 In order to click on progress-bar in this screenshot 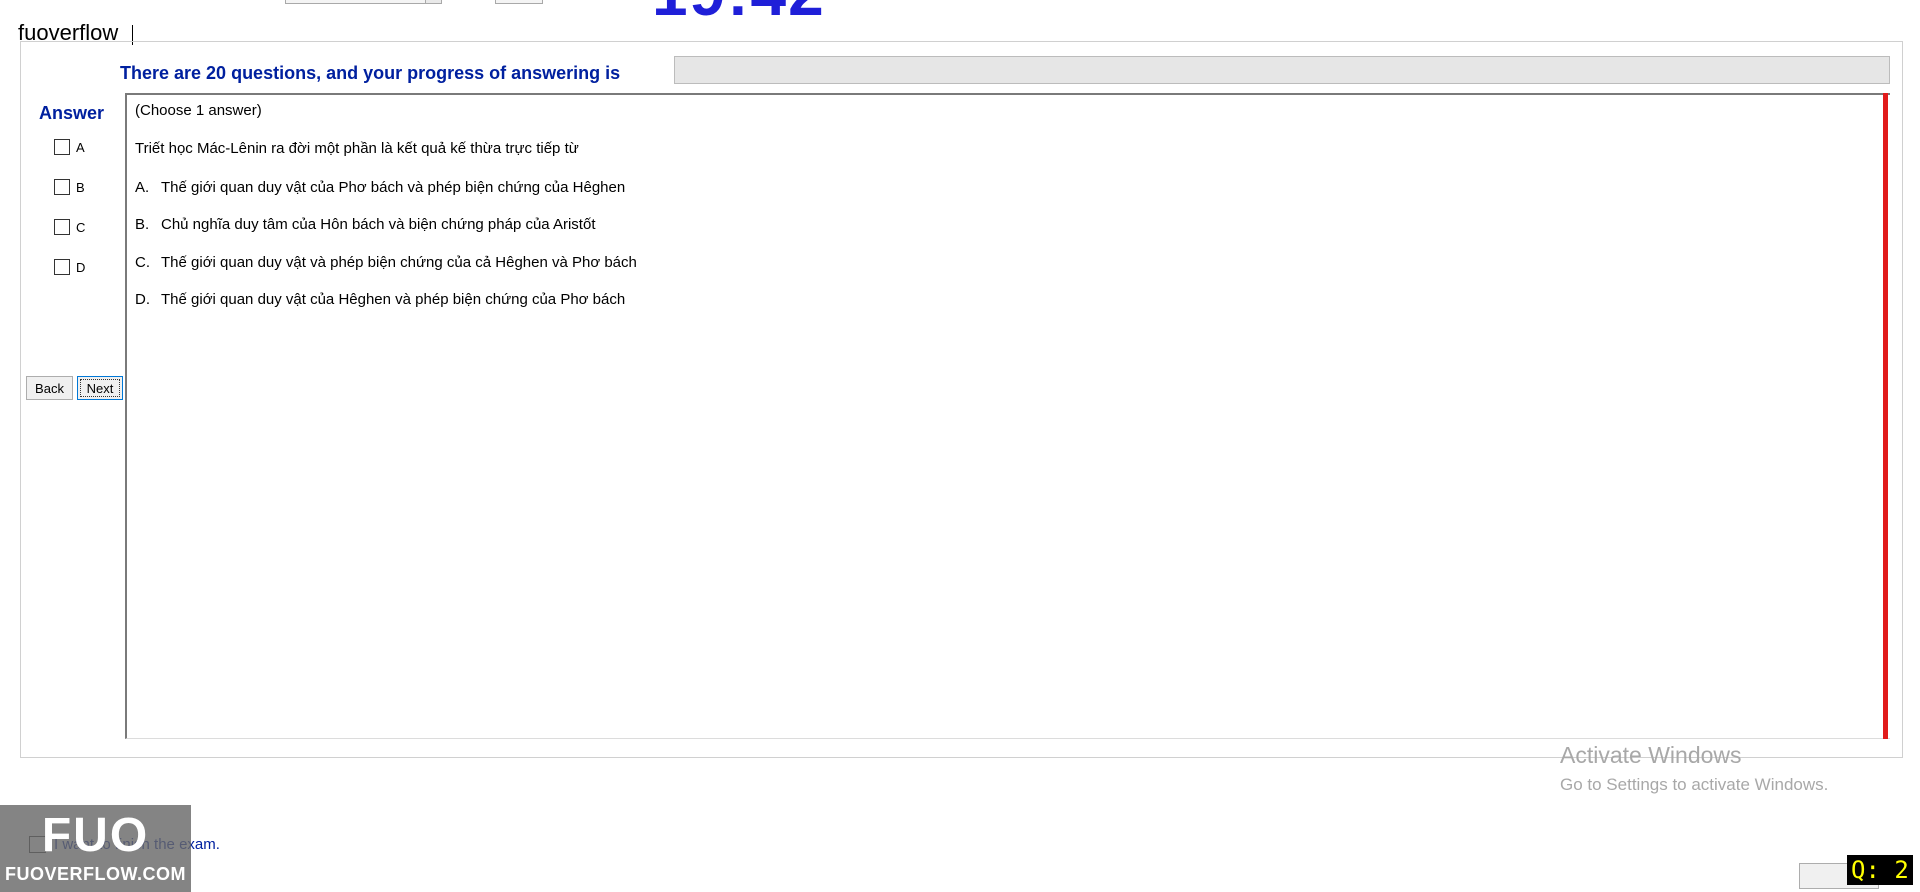, I will do `click(1282, 70)`.